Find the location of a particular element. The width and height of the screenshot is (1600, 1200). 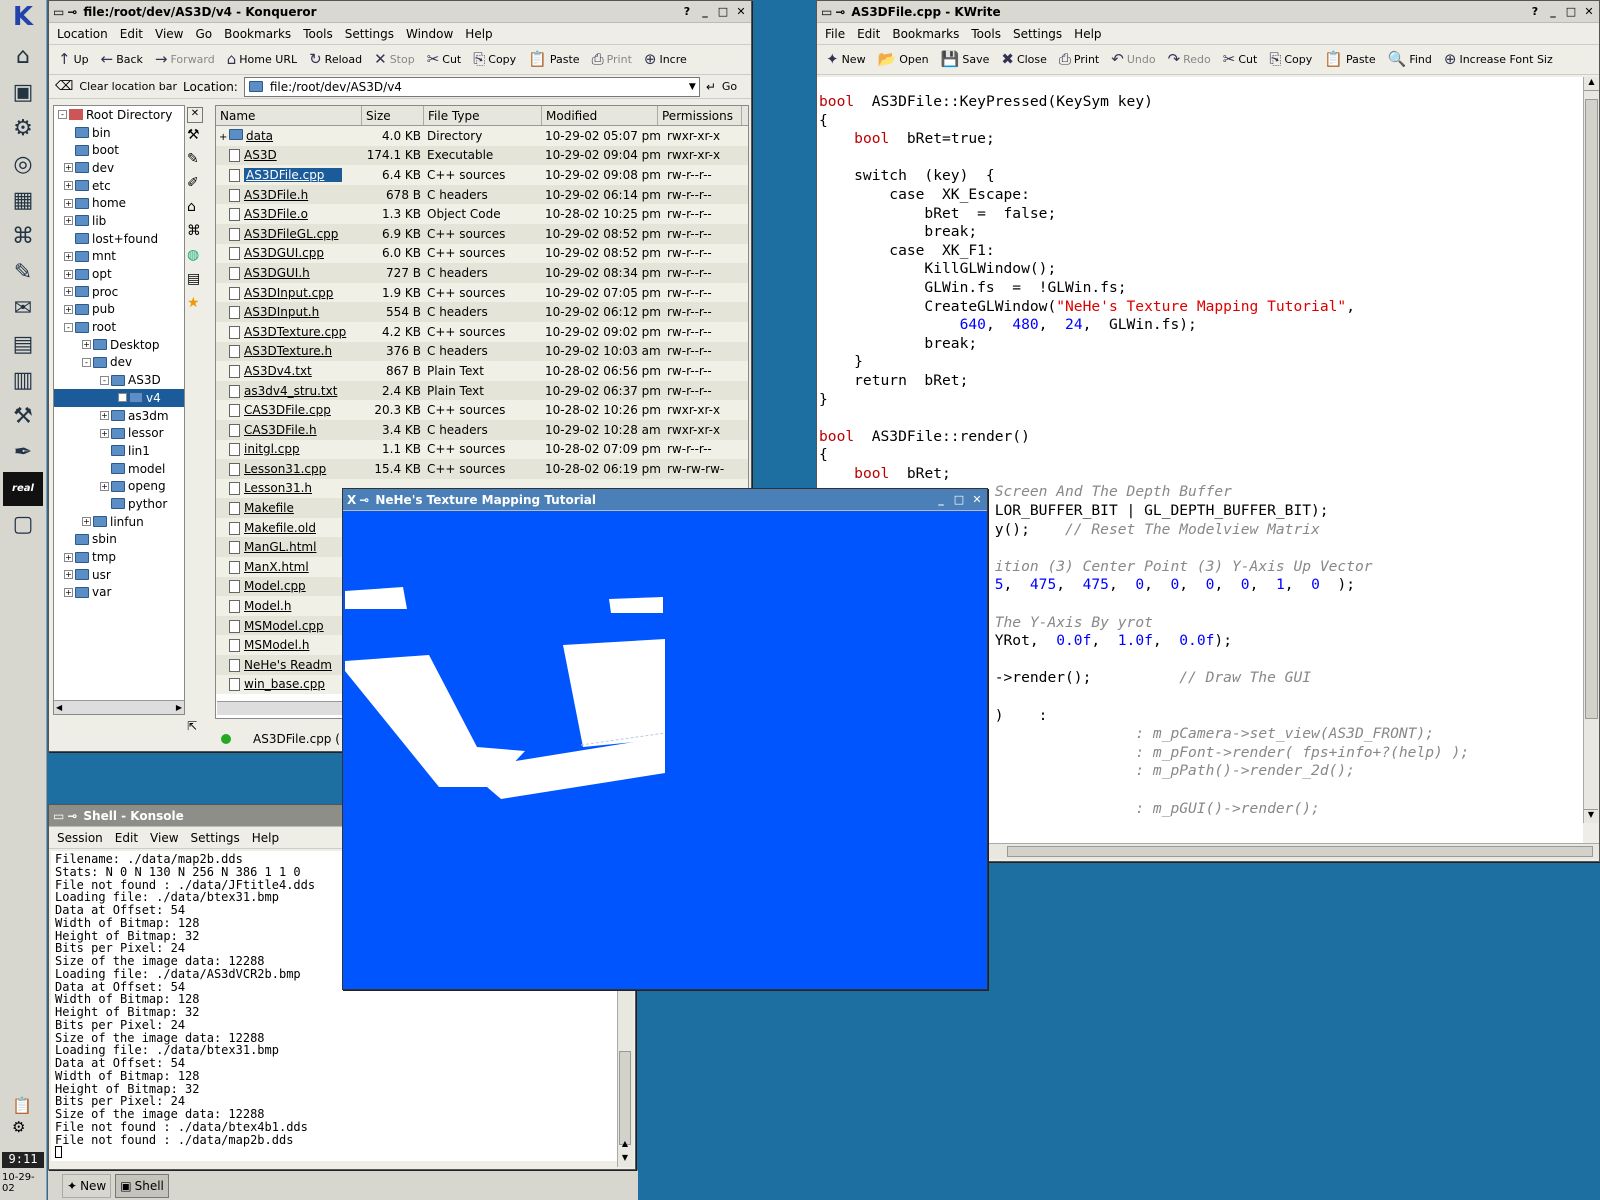

file-name: CAS3DFile.h is located at coordinates (280, 430).